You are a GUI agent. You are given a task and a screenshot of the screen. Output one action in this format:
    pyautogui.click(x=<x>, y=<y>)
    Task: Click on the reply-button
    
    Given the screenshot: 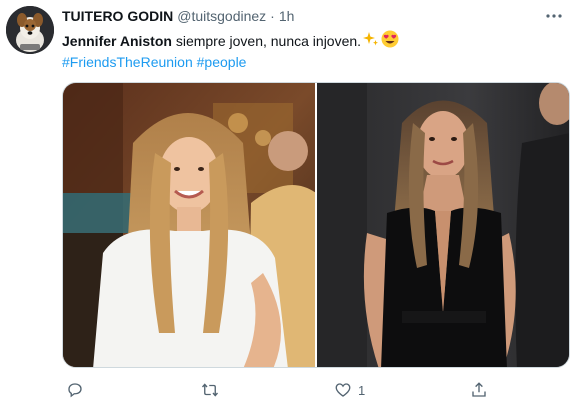 What is the action you would take?
    pyautogui.click(x=78, y=390)
    